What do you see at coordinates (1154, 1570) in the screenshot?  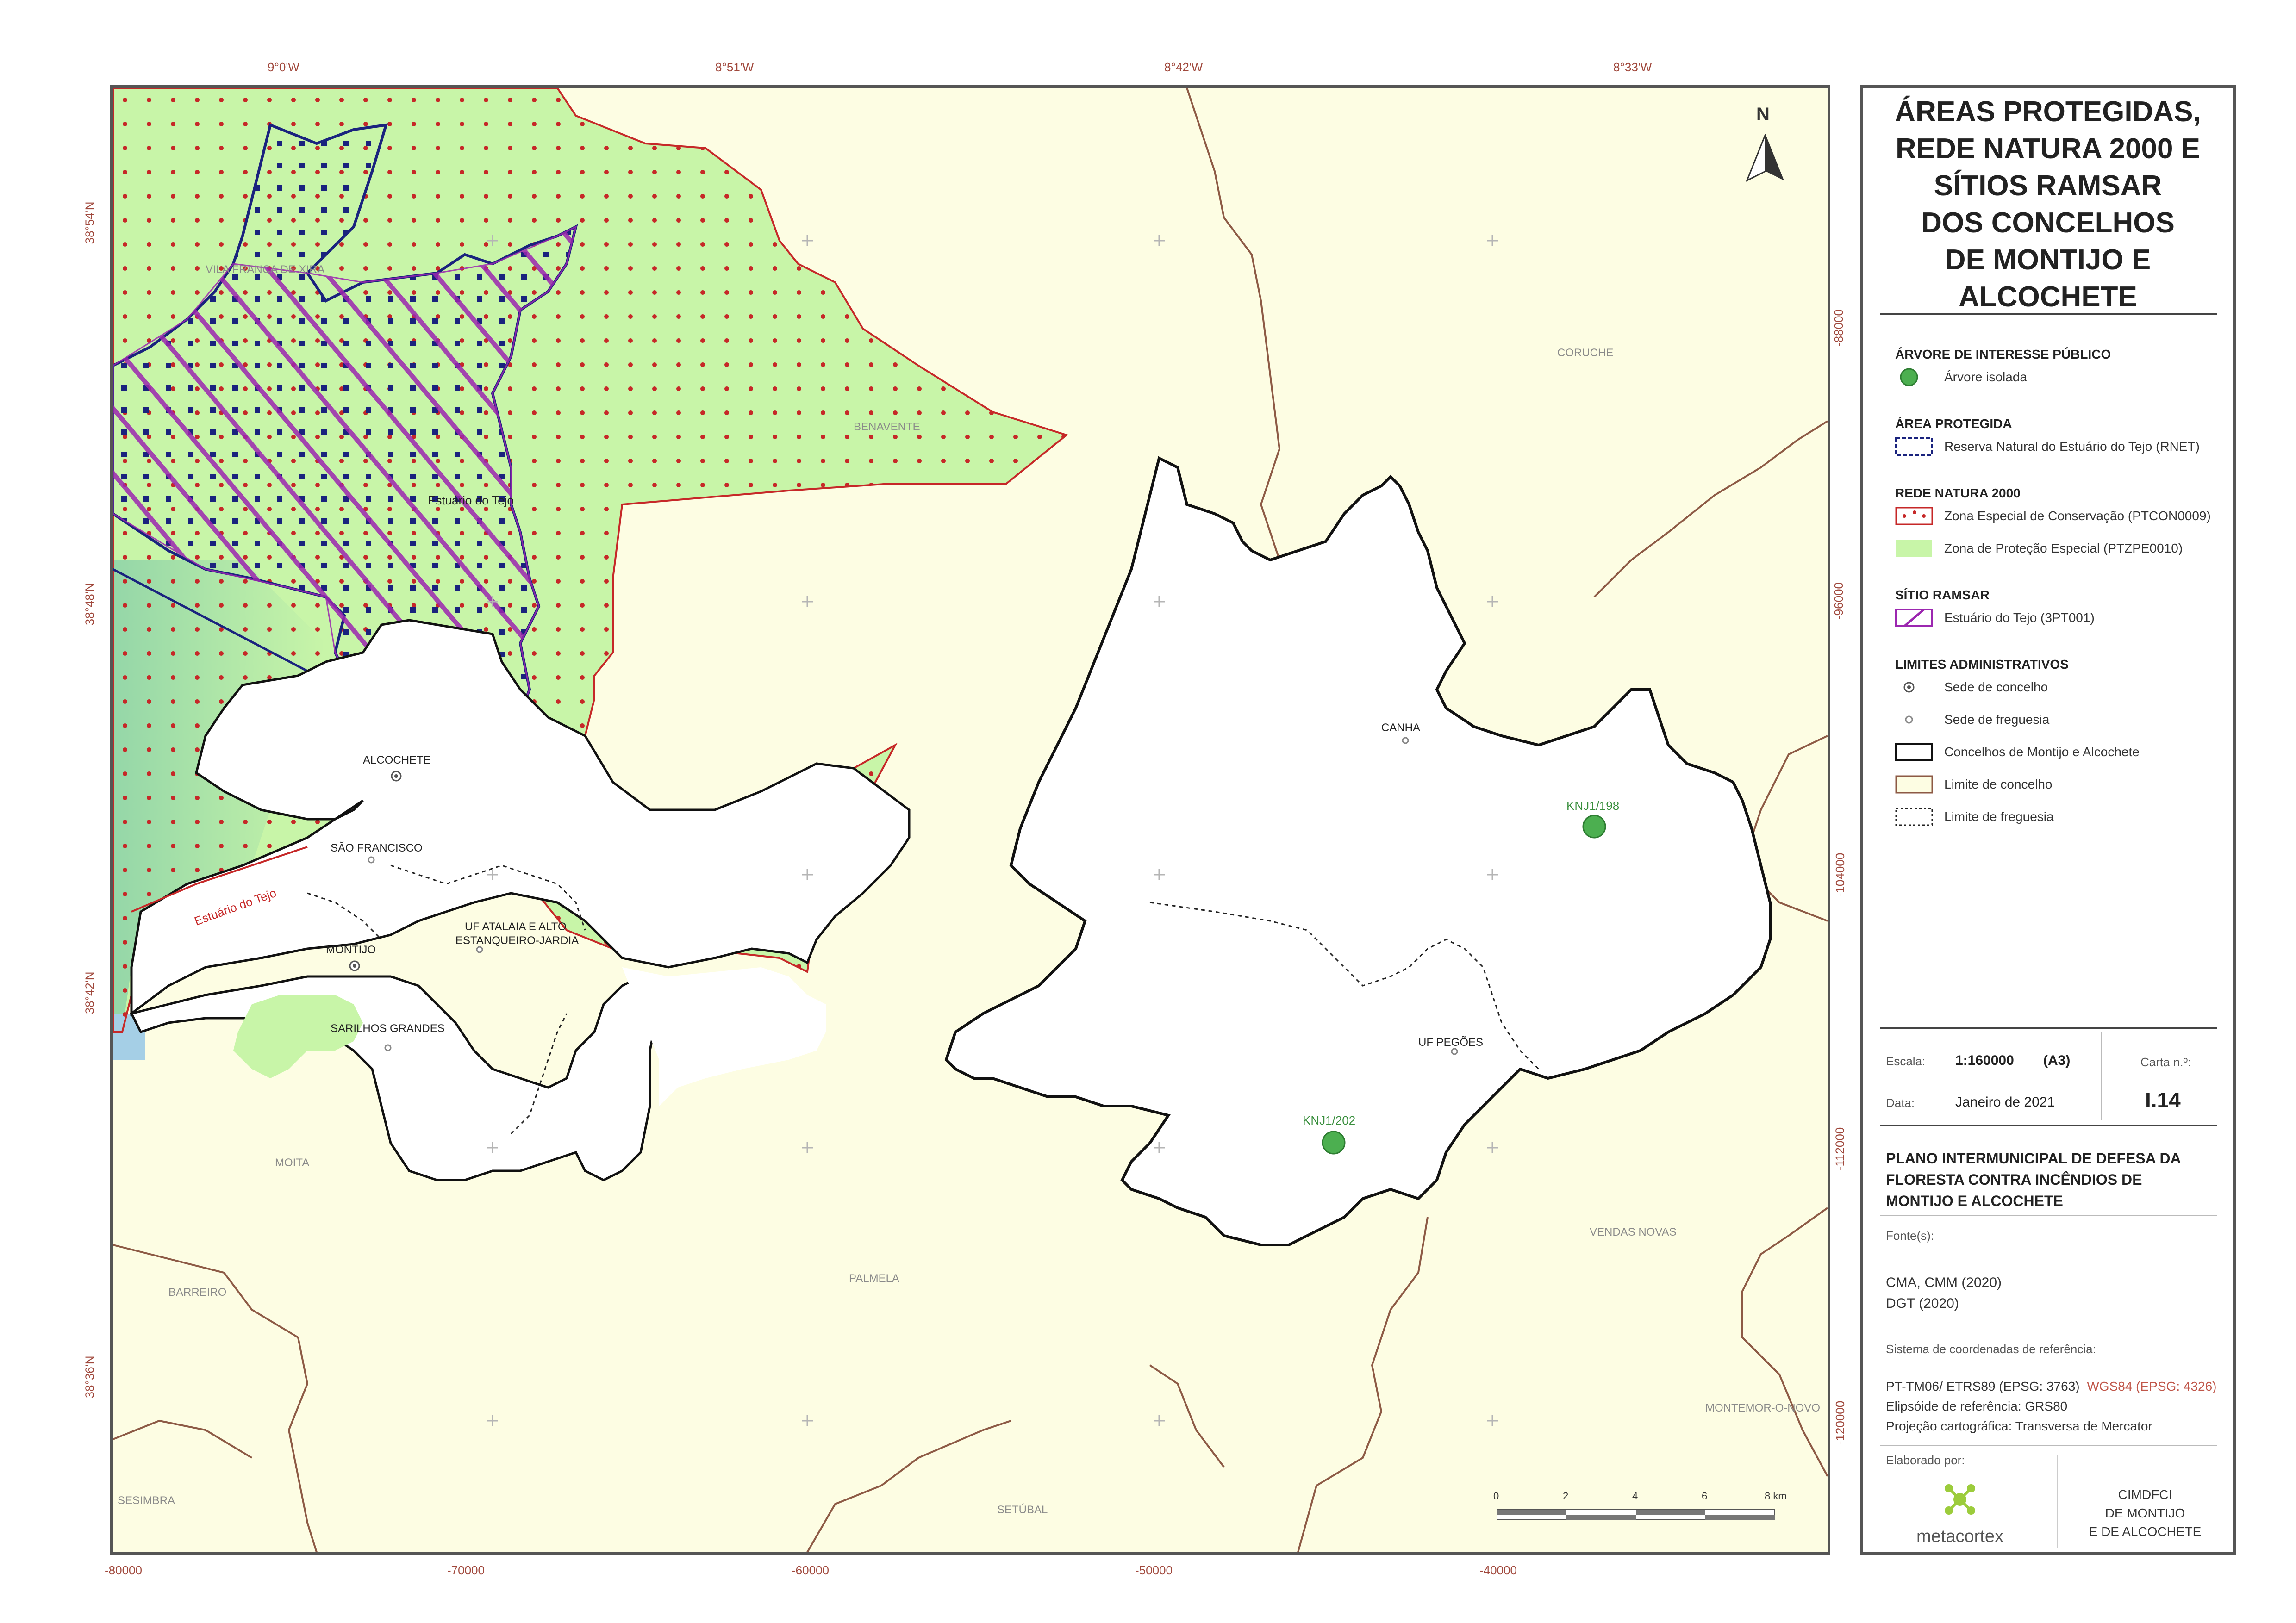 I see `bottom-coord-3: -50000` at bounding box center [1154, 1570].